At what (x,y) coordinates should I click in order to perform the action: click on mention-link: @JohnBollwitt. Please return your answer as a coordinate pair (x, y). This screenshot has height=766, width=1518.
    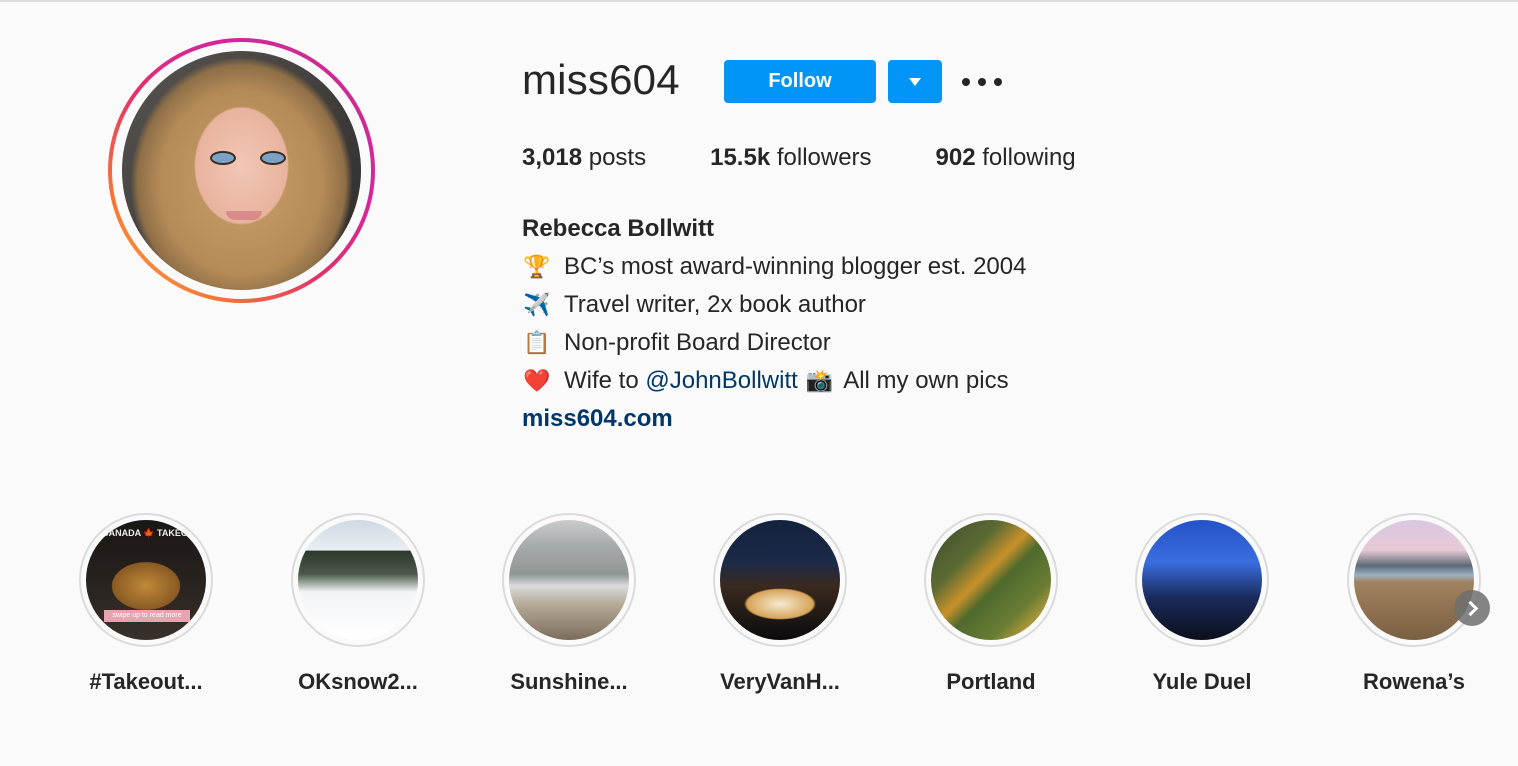
    Looking at the image, I should click on (721, 381).